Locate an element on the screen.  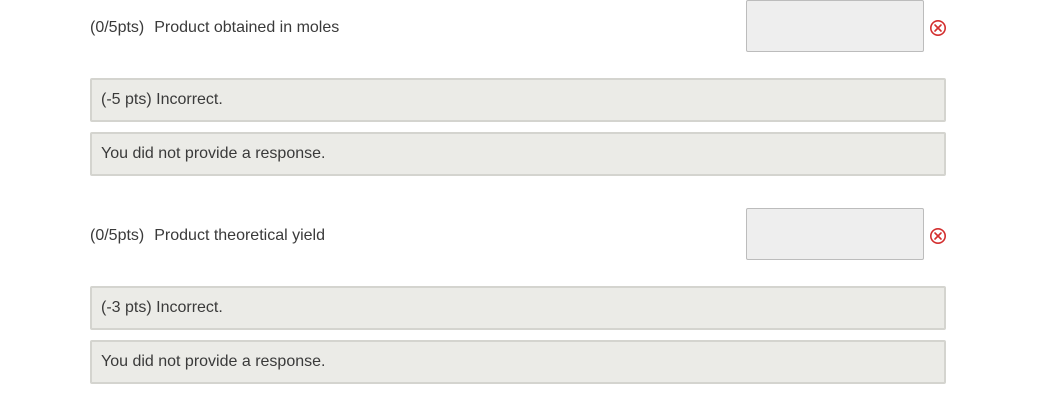
question-prompt: Product theoretical yield is located at coordinates (240, 235).